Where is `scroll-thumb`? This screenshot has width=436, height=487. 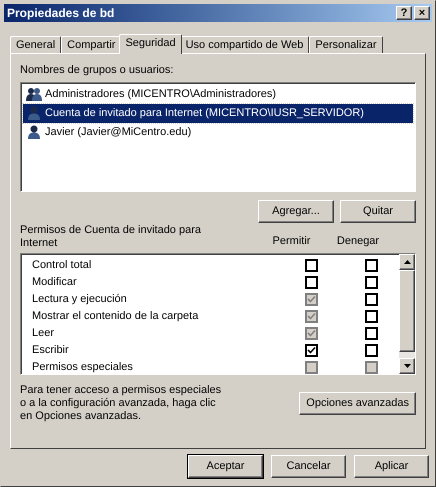
scroll-thumb is located at coordinates (407, 311).